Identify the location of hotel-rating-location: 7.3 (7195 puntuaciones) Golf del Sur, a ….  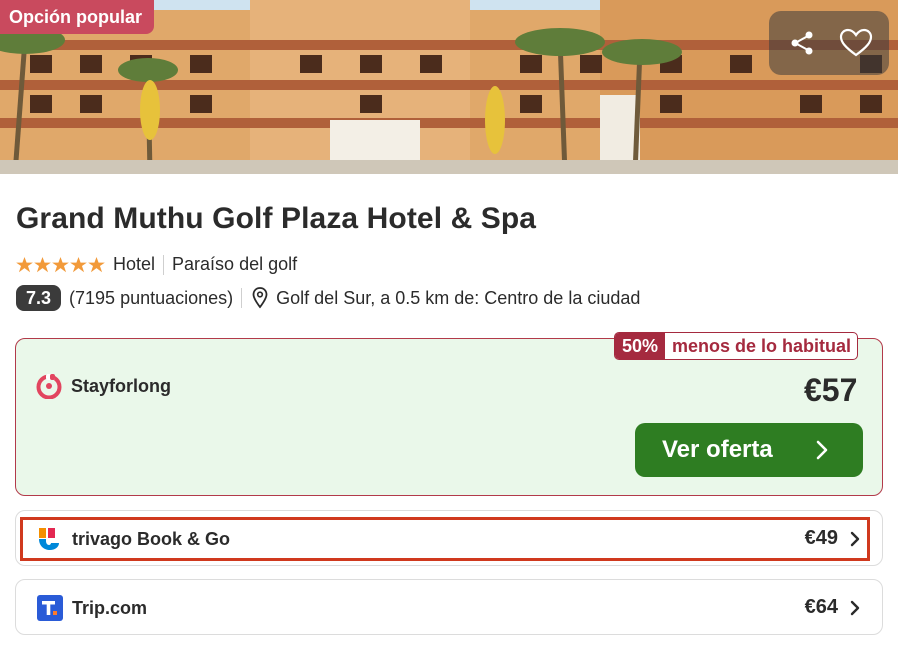
(328, 298).